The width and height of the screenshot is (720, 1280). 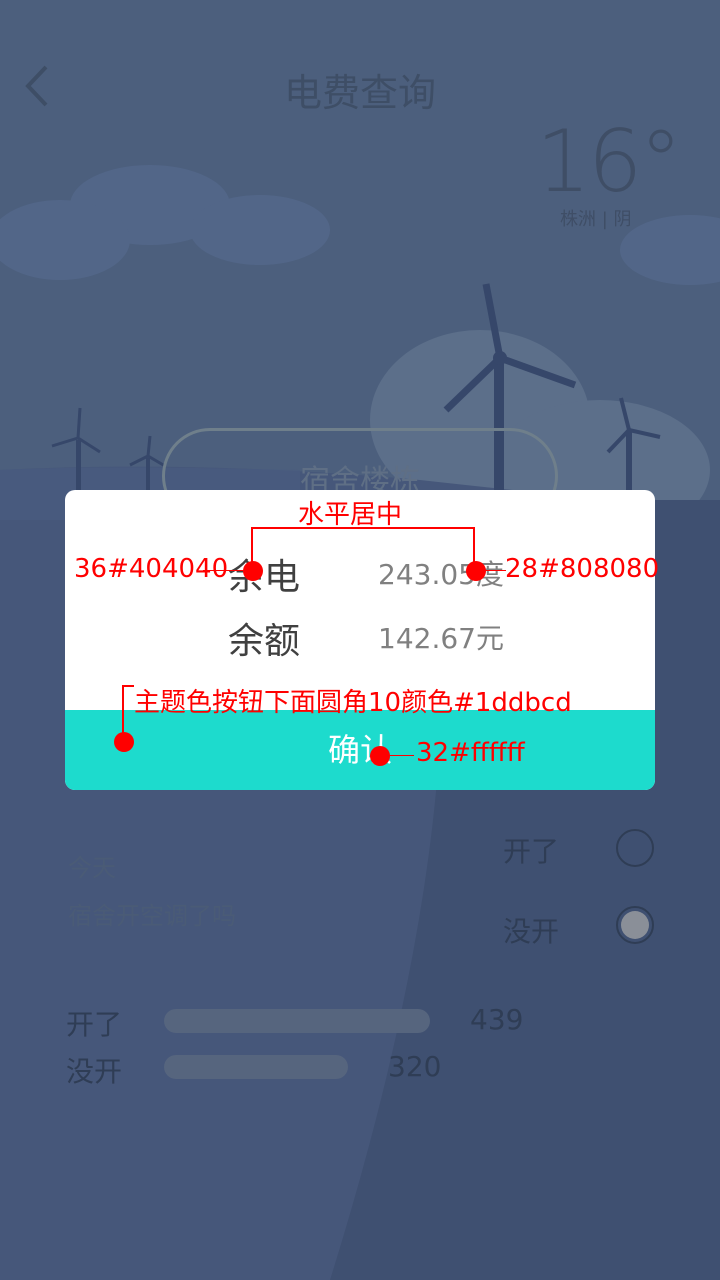 I want to click on annotation-bracket-top, so click(x=363, y=528).